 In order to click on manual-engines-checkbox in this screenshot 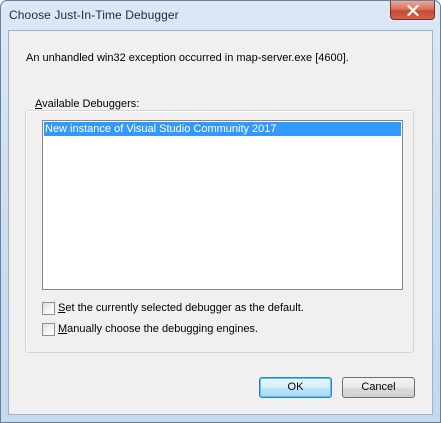, I will do `click(48, 329)`.